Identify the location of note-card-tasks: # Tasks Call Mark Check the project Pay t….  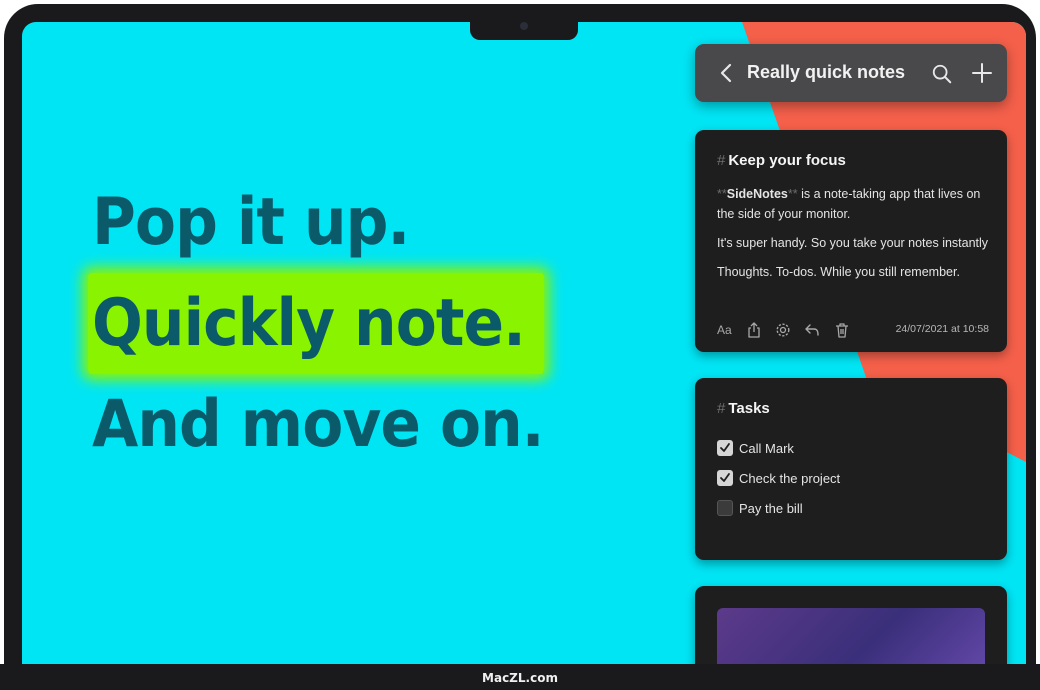
(851, 469).